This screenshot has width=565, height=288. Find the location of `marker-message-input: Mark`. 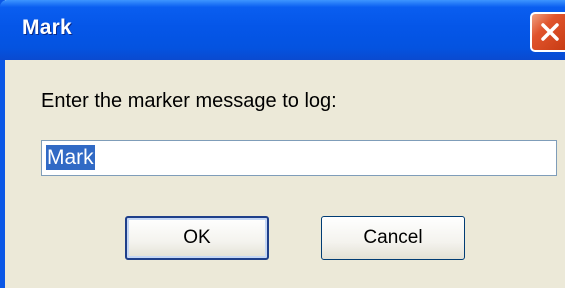

marker-message-input: Mark is located at coordinates (299, 158).